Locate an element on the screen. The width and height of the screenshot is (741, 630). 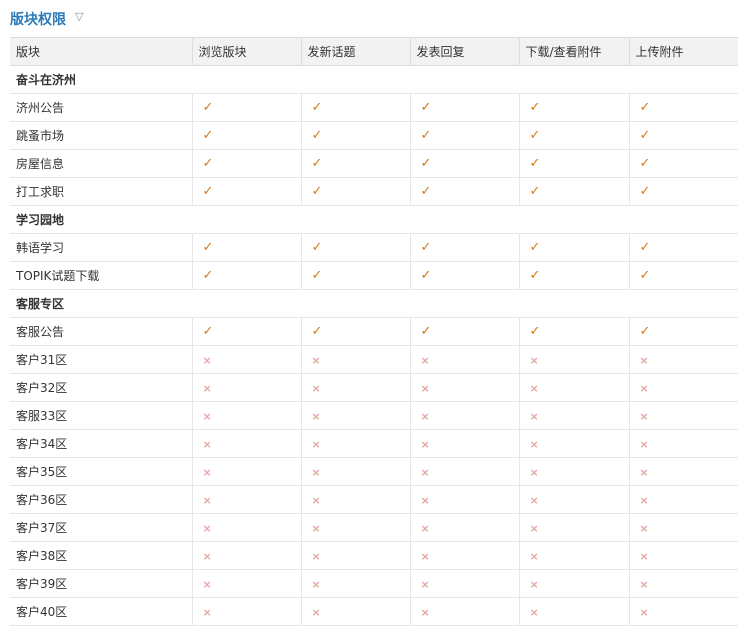
forum-name: 客户40区 is located at coordinates (101, 611).